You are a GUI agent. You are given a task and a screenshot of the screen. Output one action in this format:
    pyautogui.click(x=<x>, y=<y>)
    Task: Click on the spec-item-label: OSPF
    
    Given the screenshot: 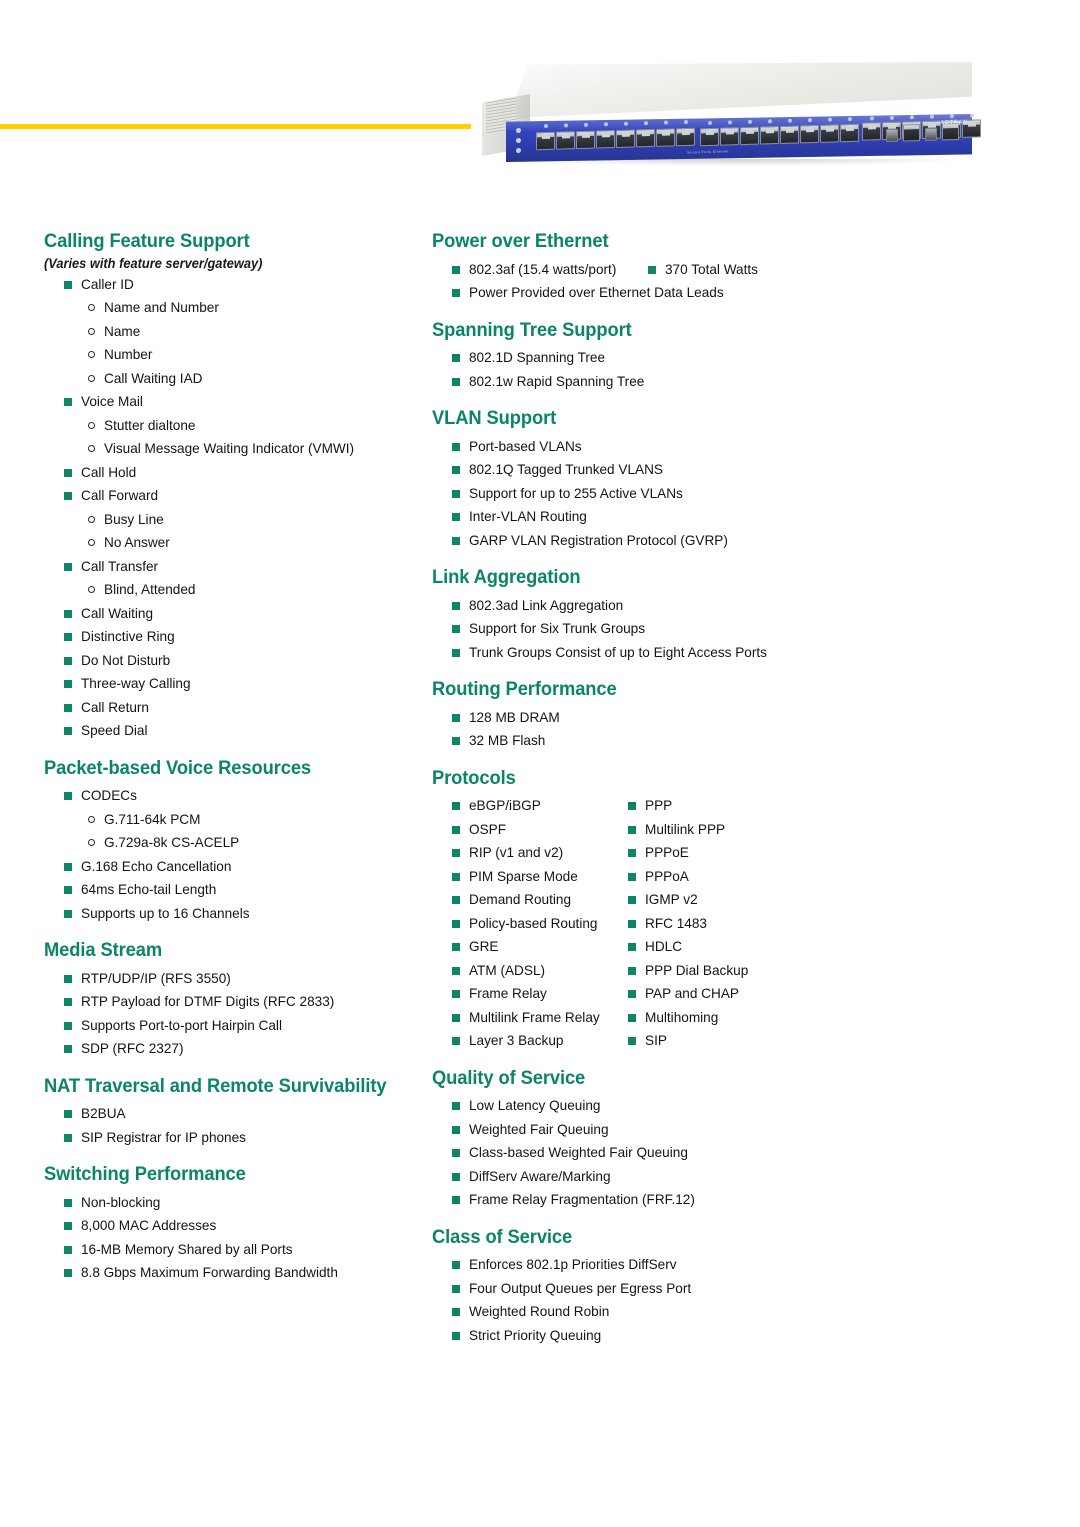 What is the action you would take?
    pyautogui.click(x=488, y=829)
    